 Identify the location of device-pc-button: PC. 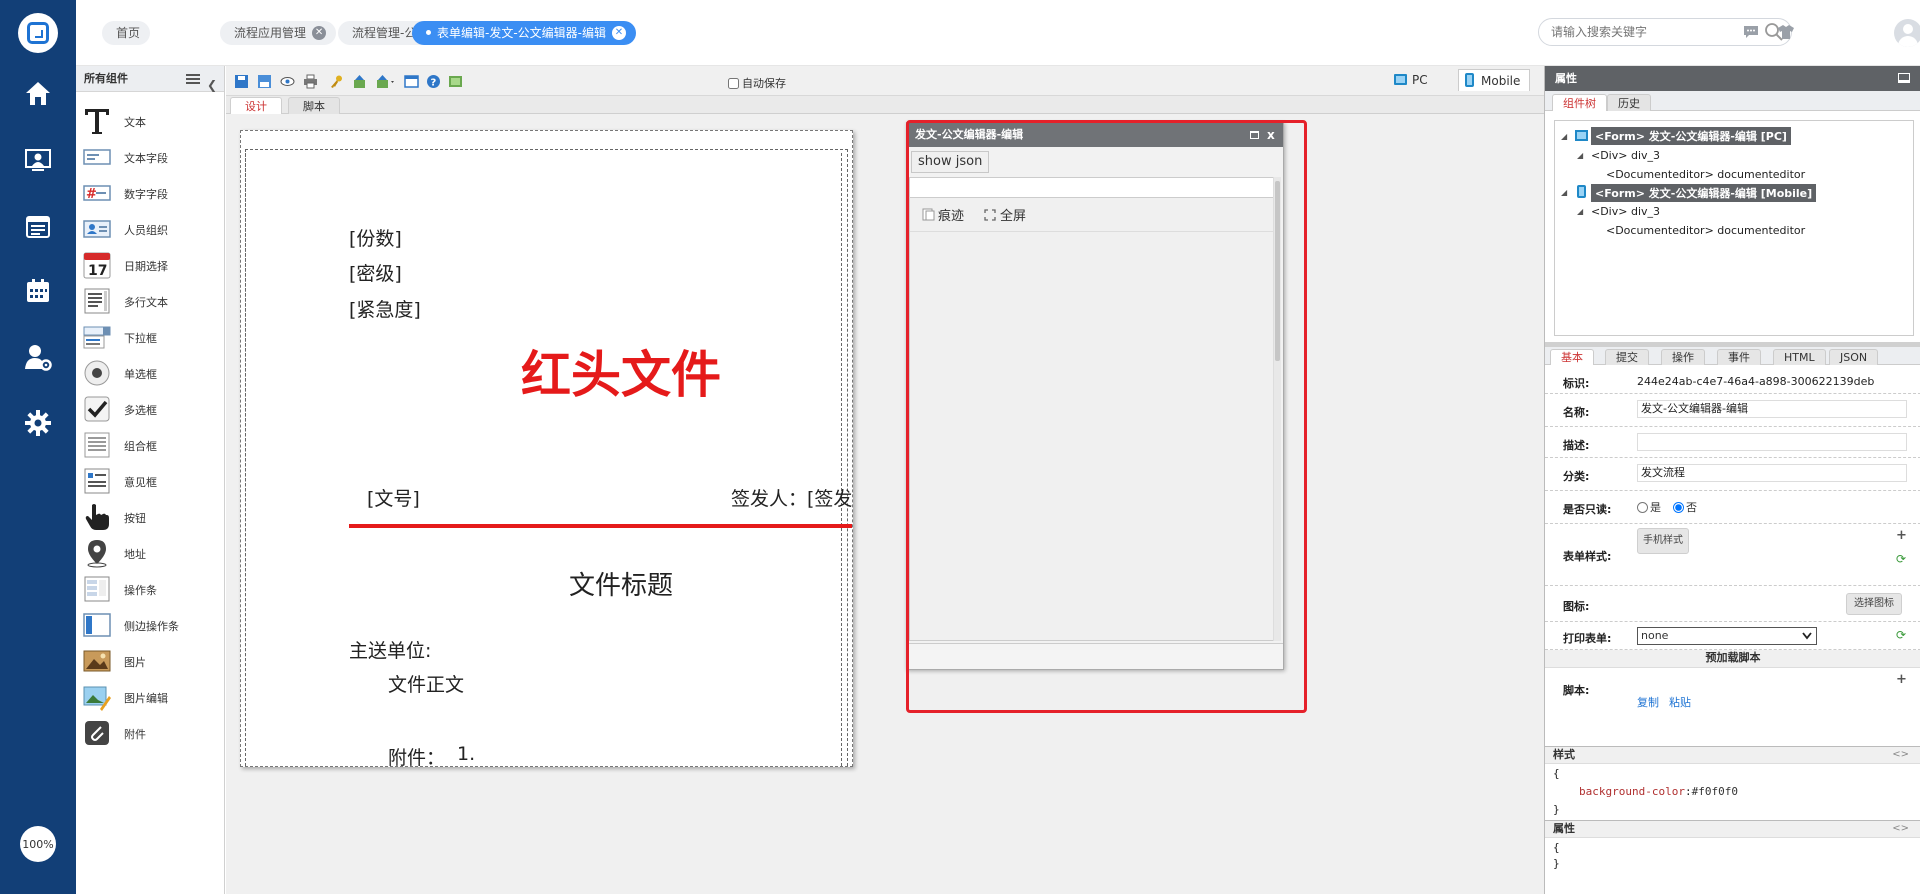
(1418, 80).